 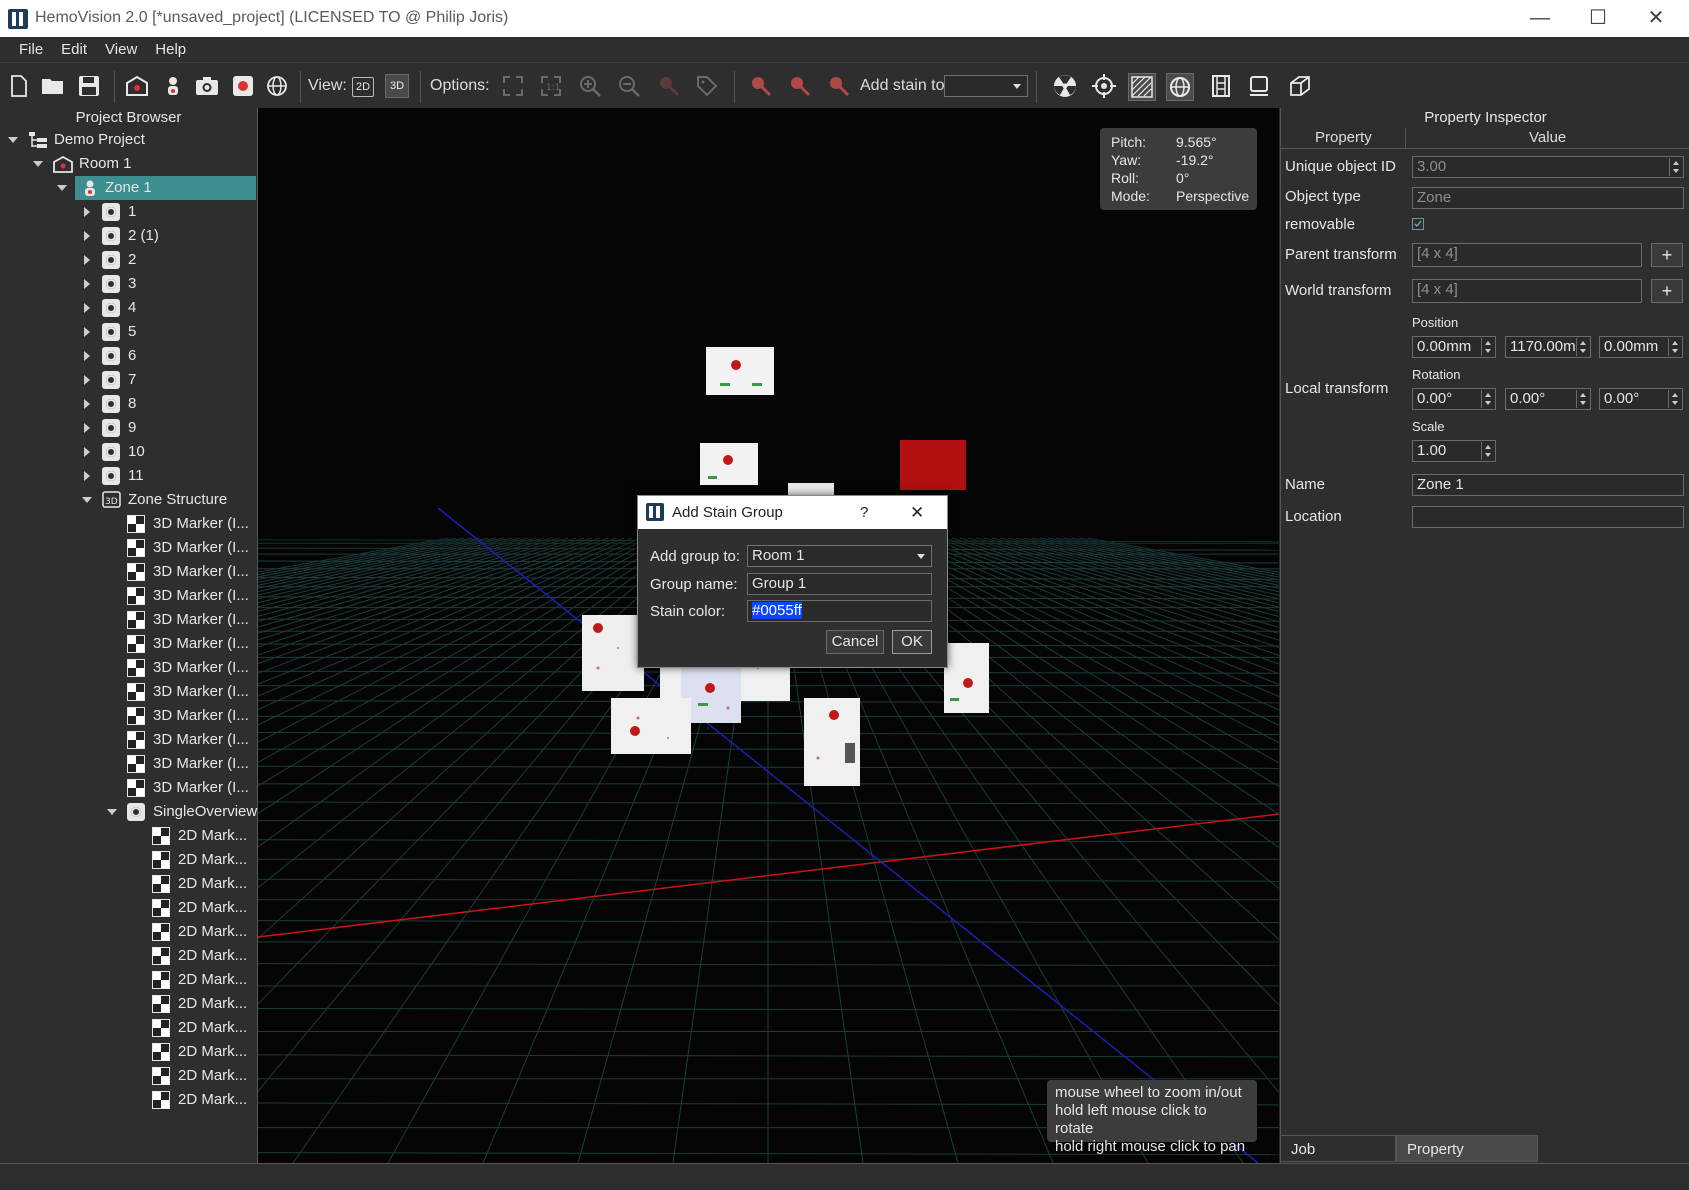 What do you see at coordinates (53, 86) in the screenshot?
I see `open-folder-icon` at bounding box center [53, 86].